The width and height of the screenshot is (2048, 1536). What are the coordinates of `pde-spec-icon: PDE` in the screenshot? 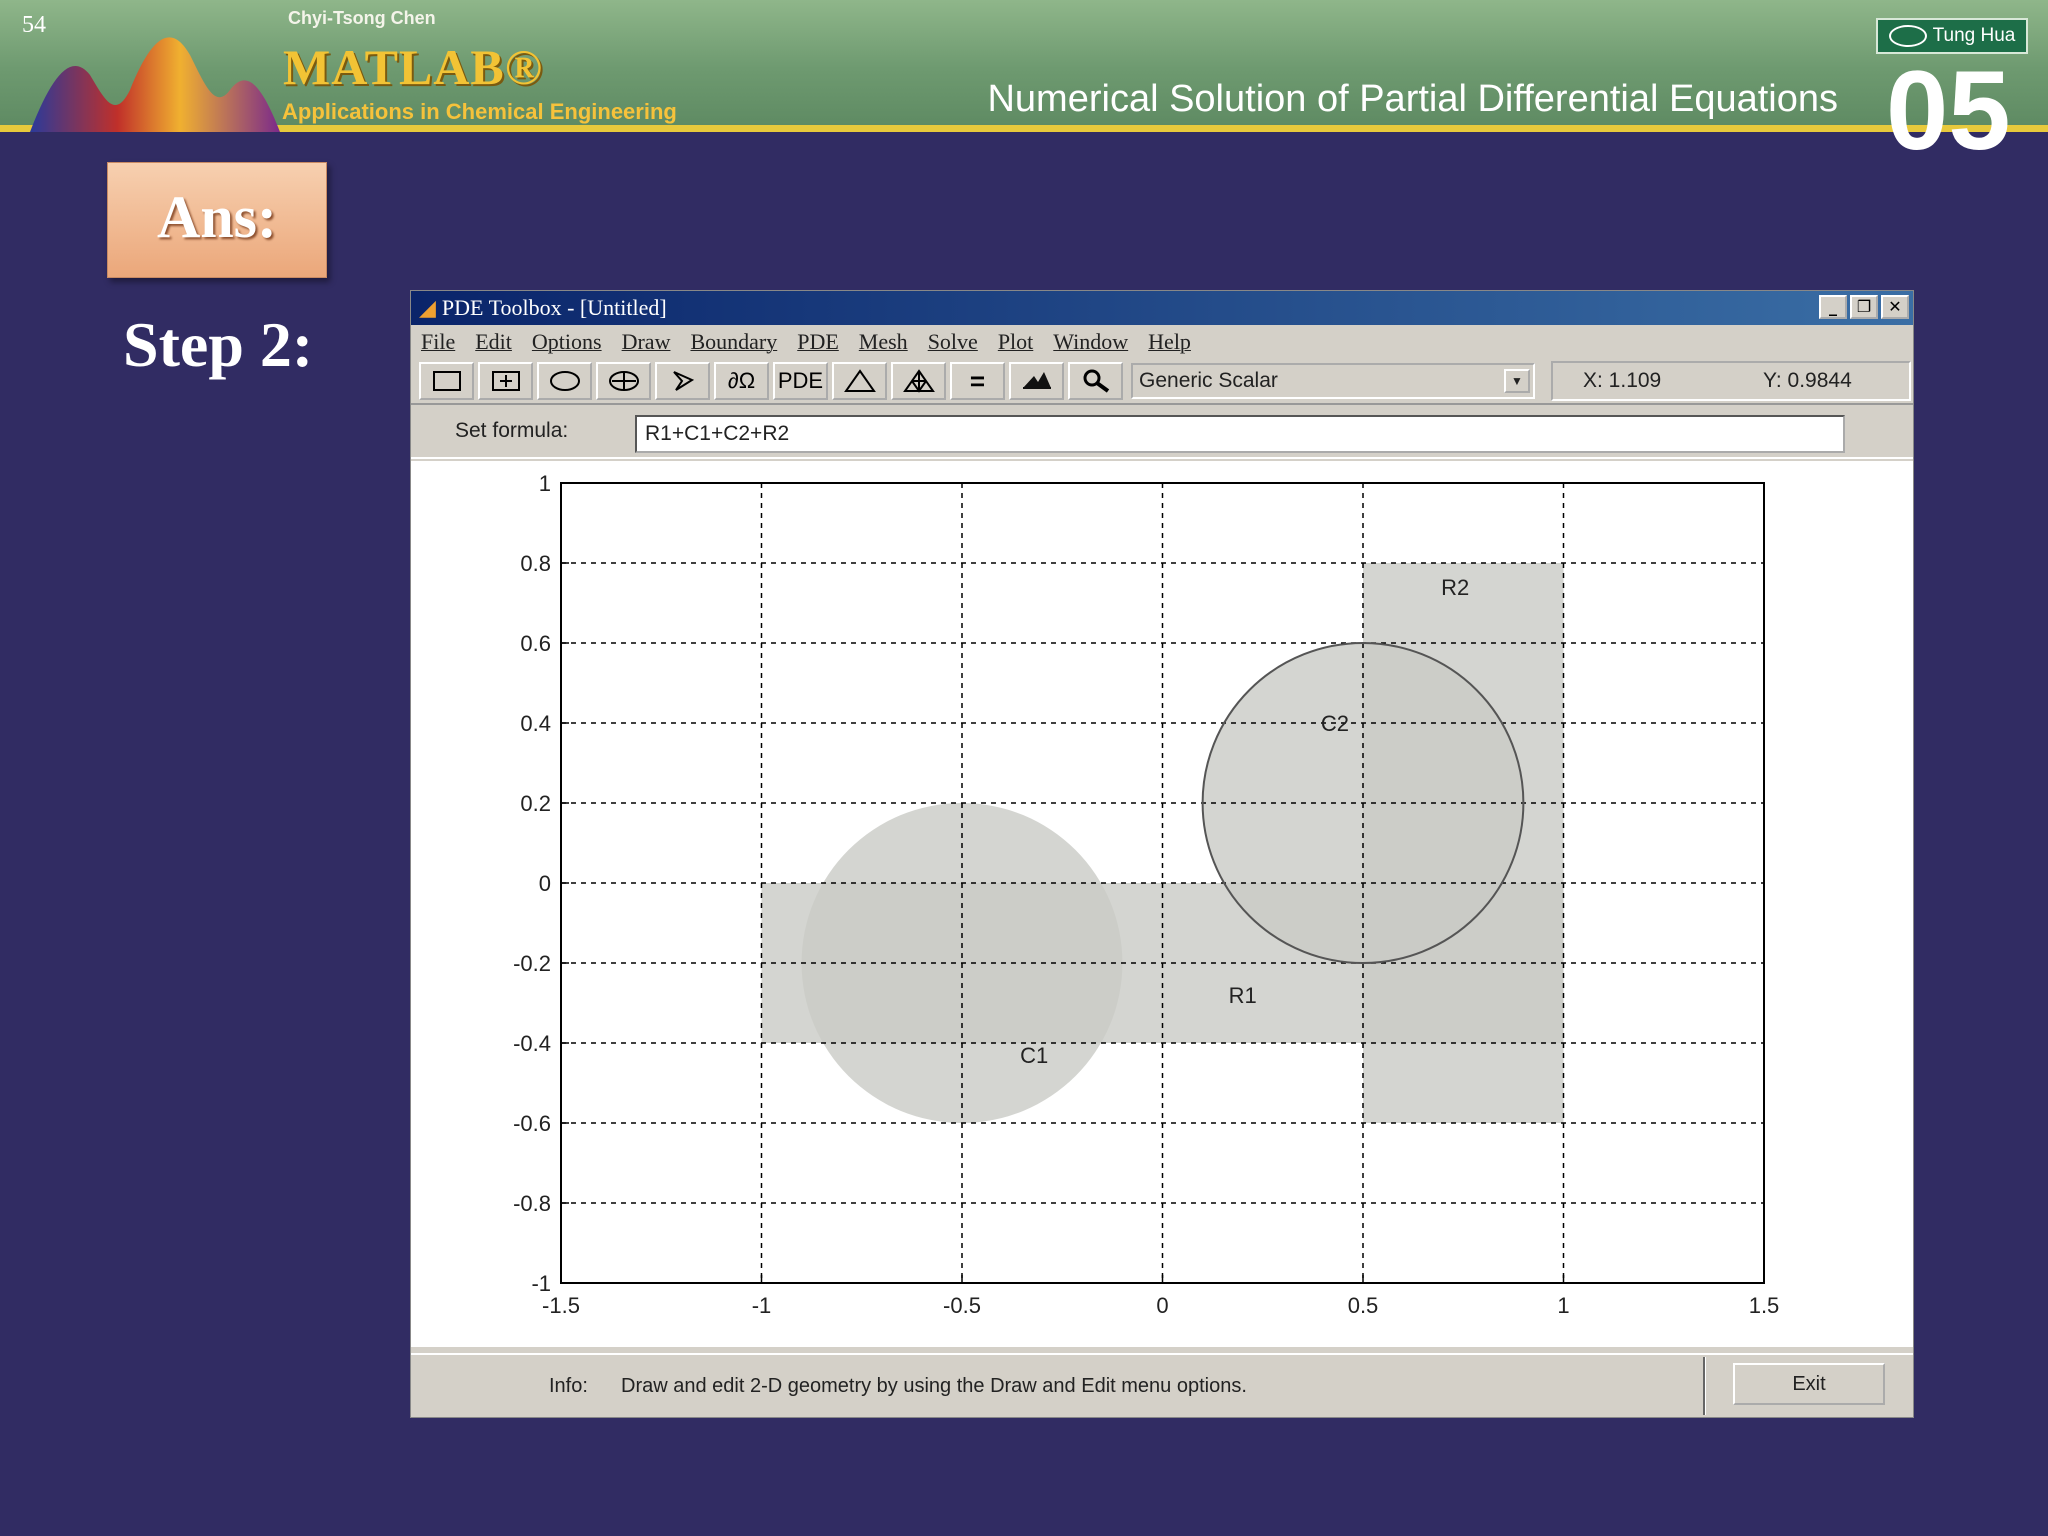 It's located at (800, 380).